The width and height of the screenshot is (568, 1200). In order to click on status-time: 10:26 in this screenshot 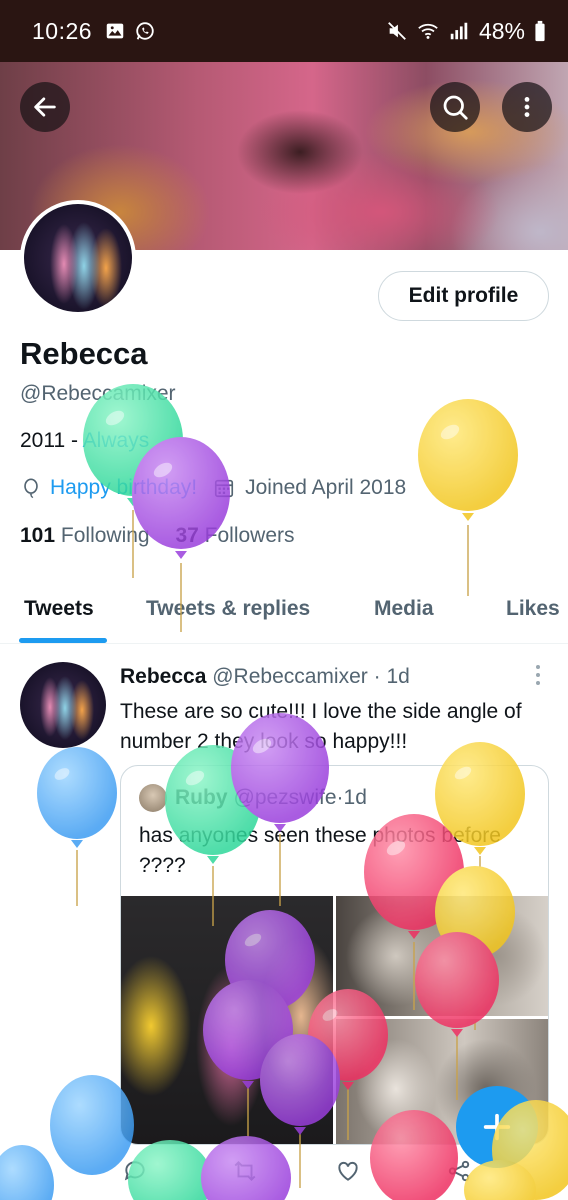, I will do `click(62, 30)`.